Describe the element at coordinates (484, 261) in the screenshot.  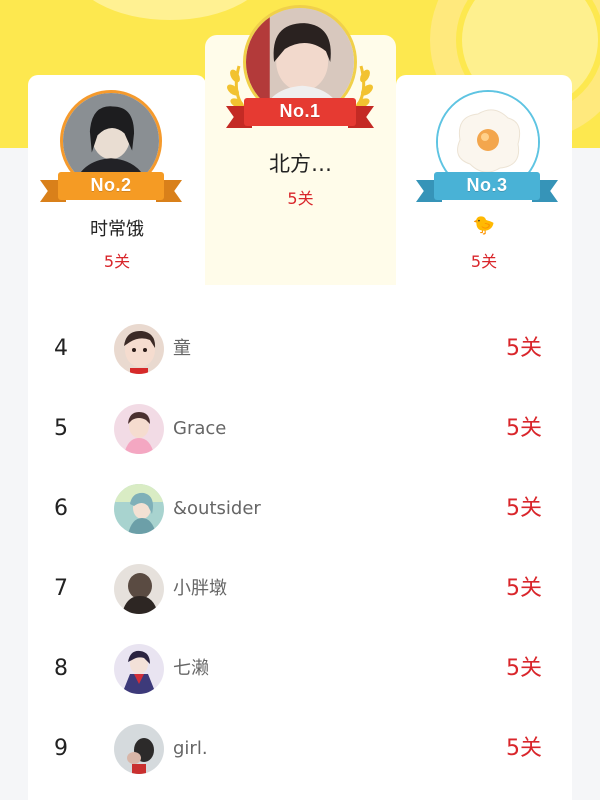
I see `podium-level-third: 5关` at that location.